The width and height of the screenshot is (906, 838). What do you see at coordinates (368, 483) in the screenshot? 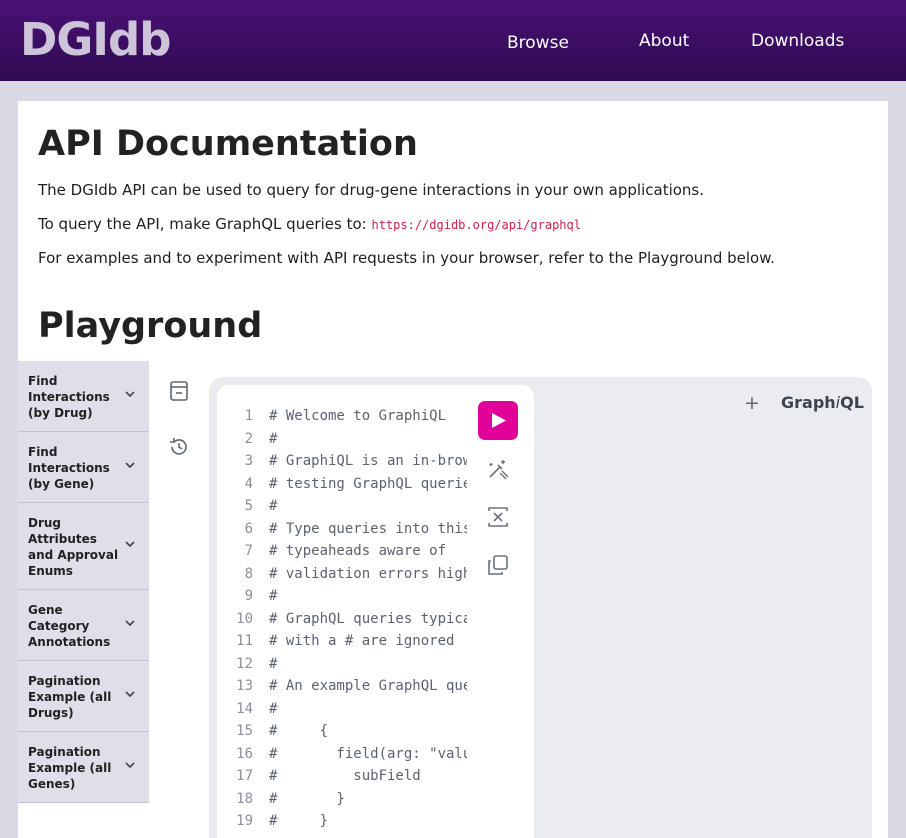
I see `code-text: # testing GraphQL queries` at bounding box center [368, 483].